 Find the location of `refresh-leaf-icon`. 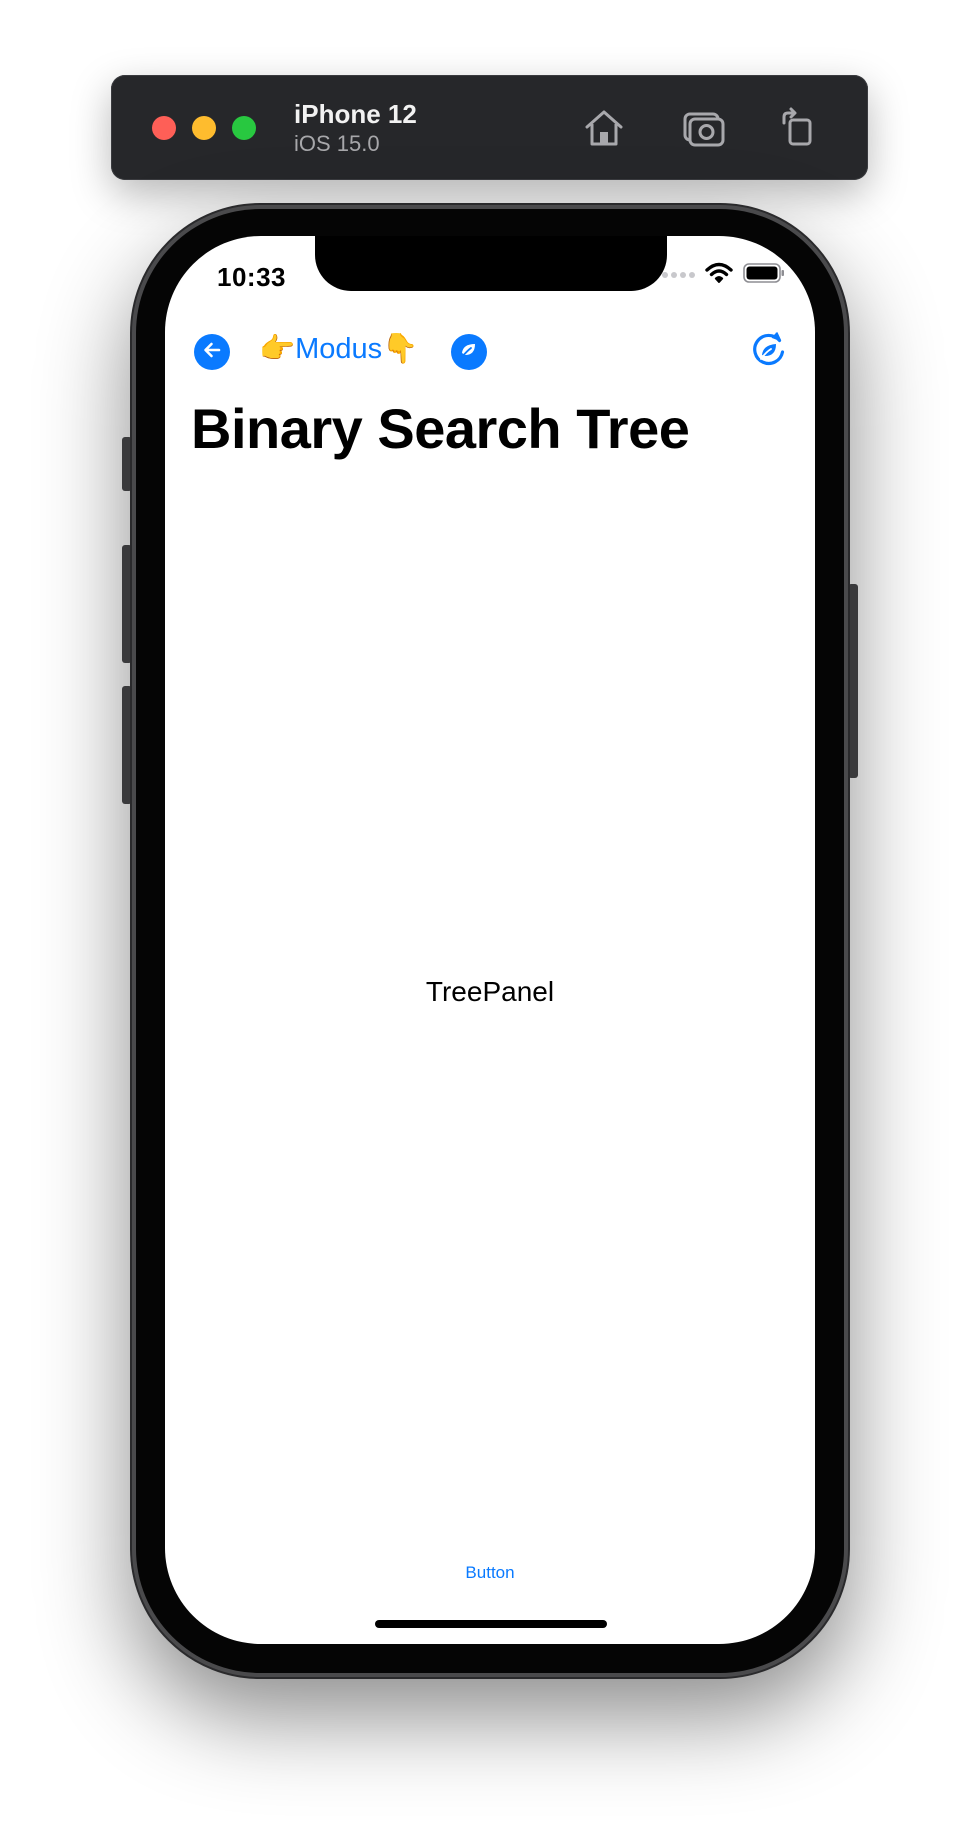

refresh-leaf-icon is located at coordinates (769, 352).